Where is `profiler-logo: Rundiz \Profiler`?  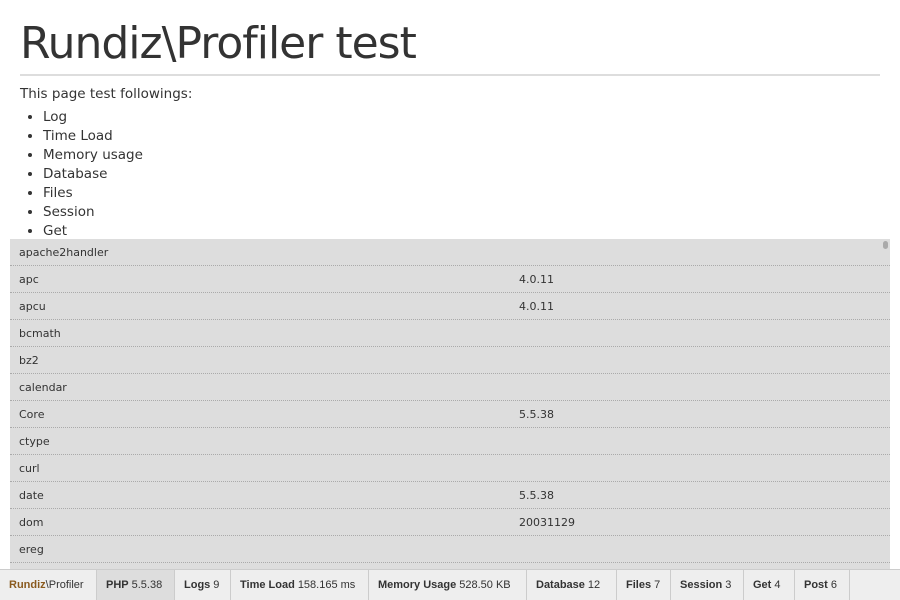
profiler-logo: Rundiz \Profiler is located at coordinates (48, 585).